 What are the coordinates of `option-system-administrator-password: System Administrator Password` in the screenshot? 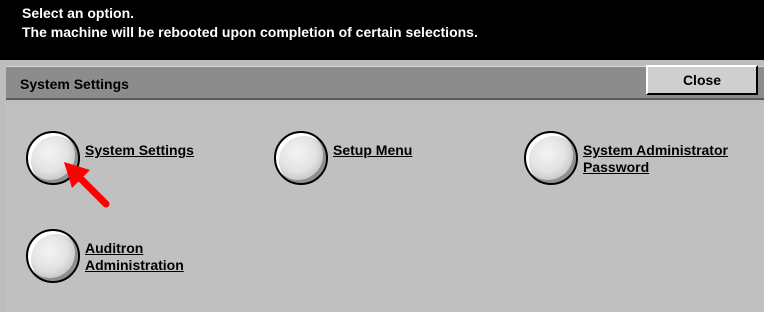 It's located at (626, 158).